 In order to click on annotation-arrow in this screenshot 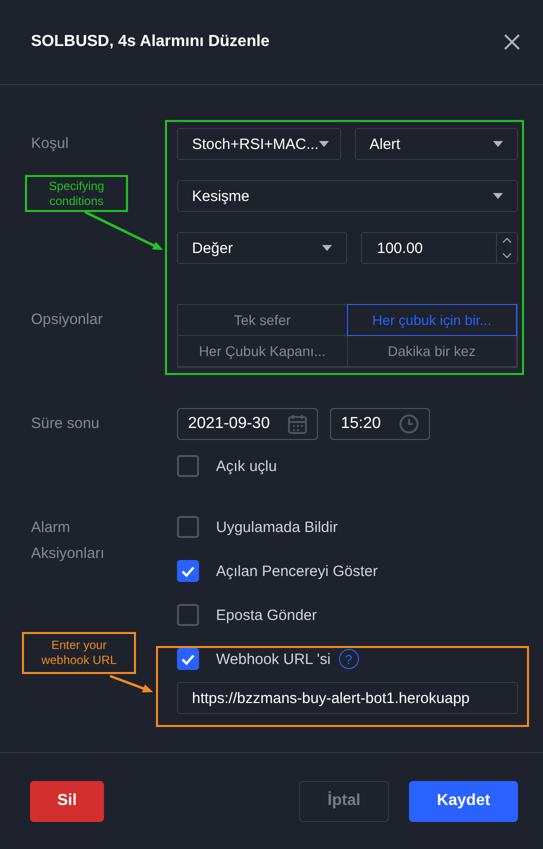, I will do `click(131, 683)`.